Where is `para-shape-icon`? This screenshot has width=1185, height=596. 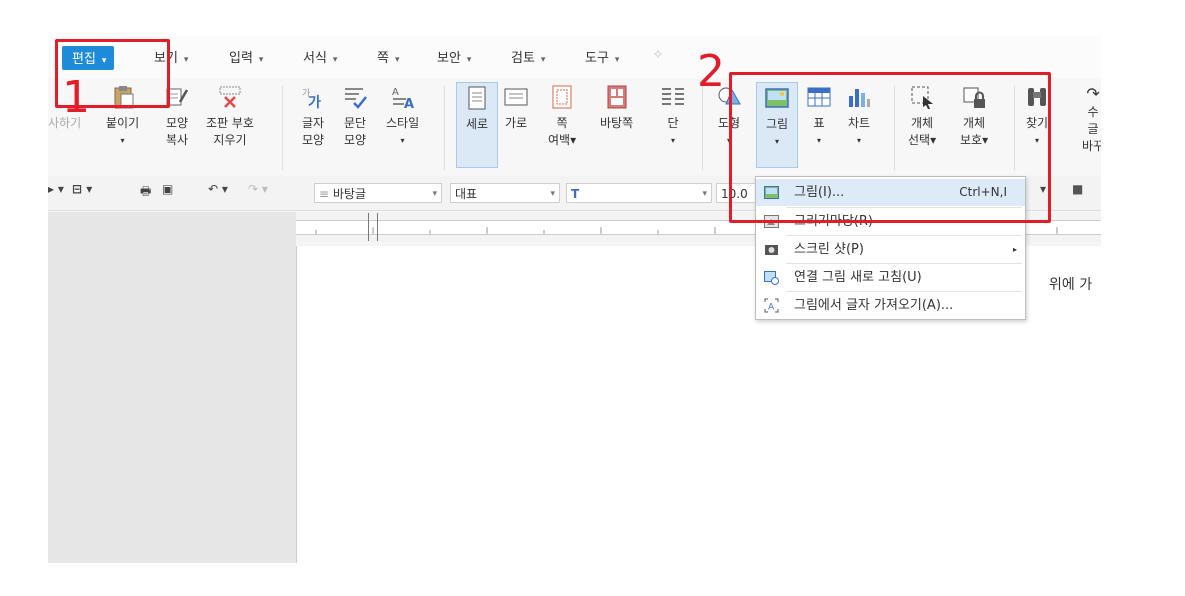 para-shape-icon is located at coordinates (356, 98).